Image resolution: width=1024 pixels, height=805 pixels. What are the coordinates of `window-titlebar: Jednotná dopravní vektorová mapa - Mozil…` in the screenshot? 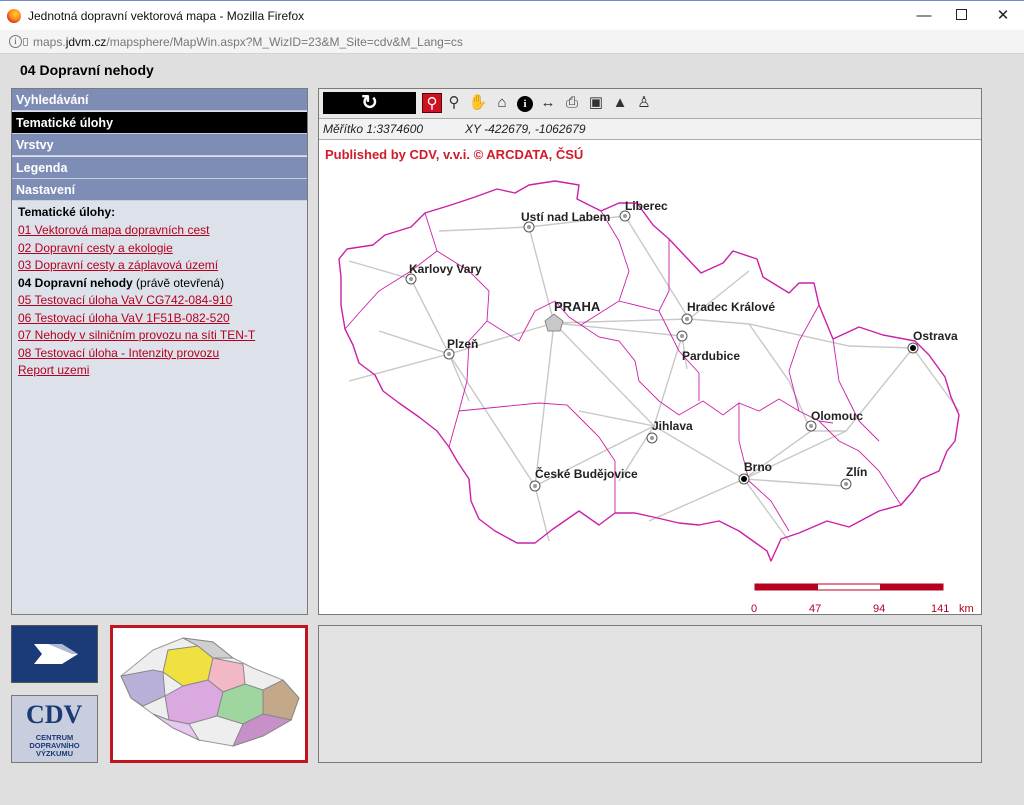 It's located at (512, 15).